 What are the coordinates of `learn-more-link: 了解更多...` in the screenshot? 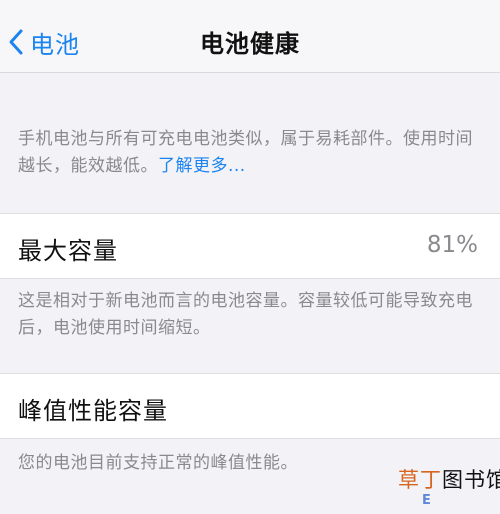 It's located at (202, 166).